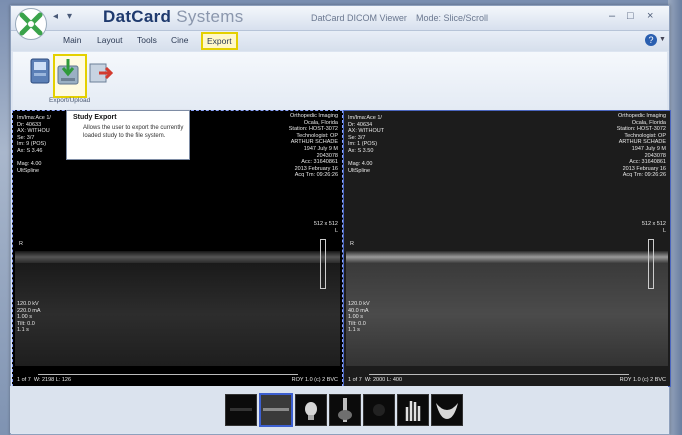 The height and width of the screenshot is (435, 682). I want to click on ribbon-group-label: Export/Upload, so click(70, 100).